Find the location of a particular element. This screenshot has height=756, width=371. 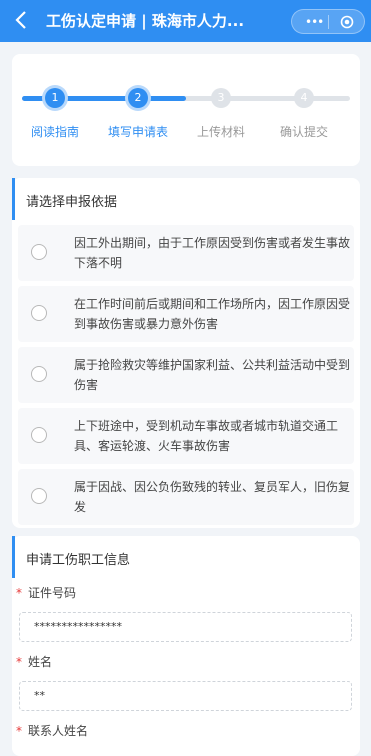

section-title: 请选择申报依据 is located at coordinates (72, 202).